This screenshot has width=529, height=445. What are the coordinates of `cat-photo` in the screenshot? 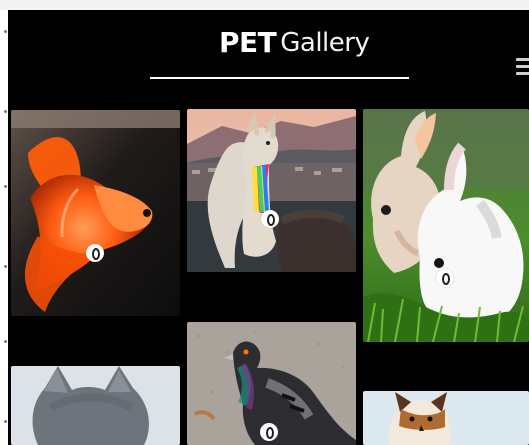 It's located at (95, 405).